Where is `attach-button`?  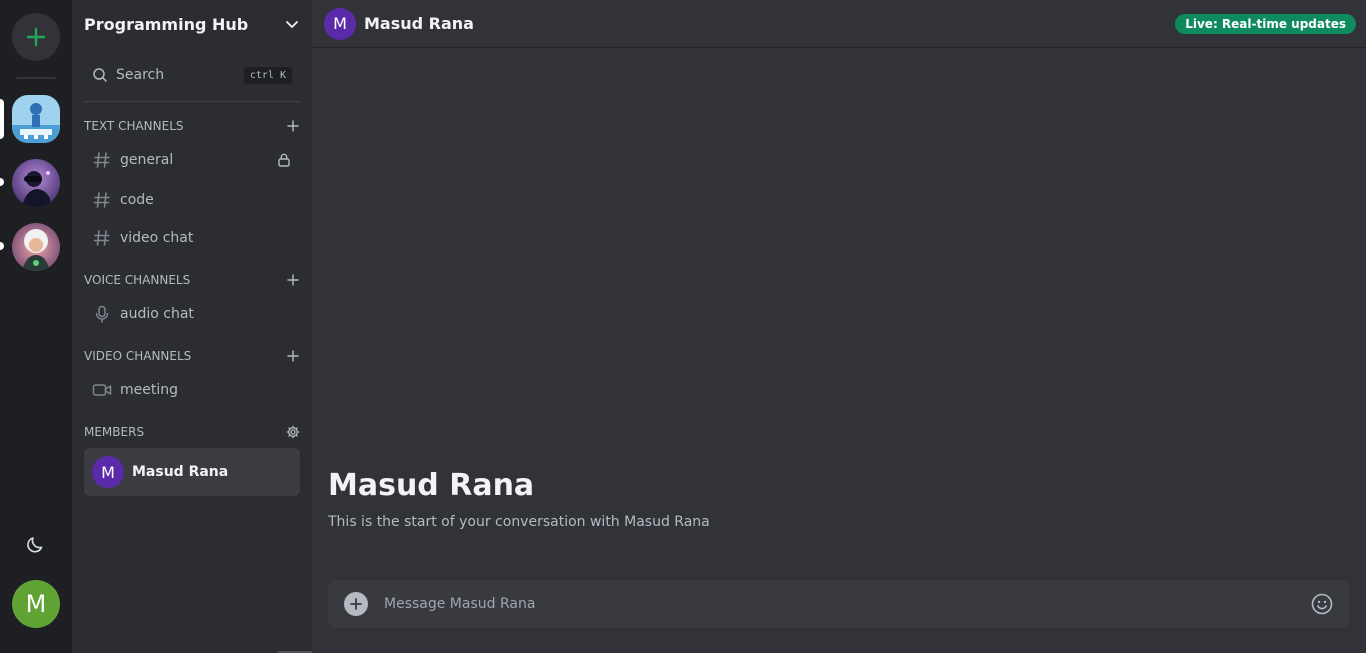 attach-button is located at coordinates (356, 604).